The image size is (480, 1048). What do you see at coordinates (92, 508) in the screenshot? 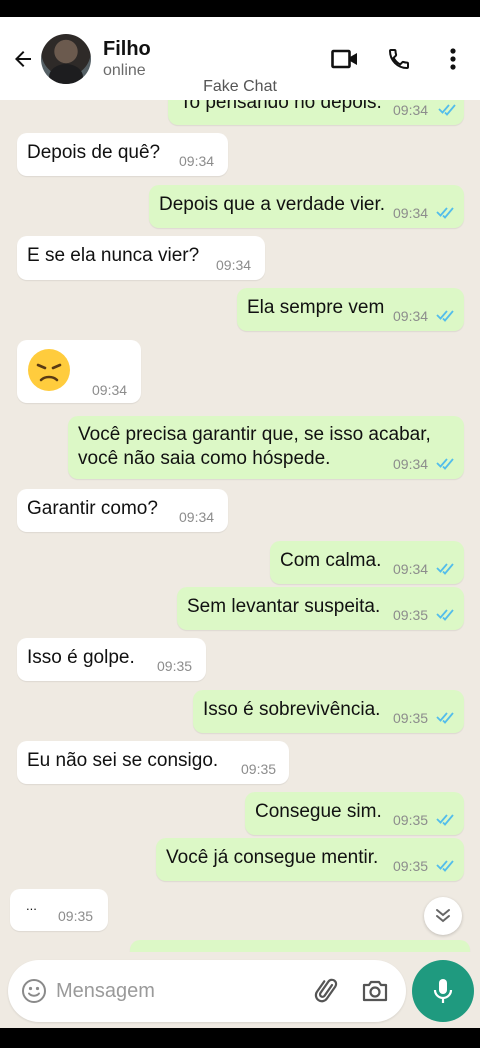
I see `message-text: Garantir como?` at bounding box center [92, 508].